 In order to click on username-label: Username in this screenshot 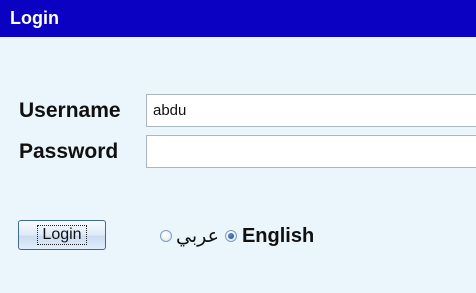, I will do `click(70, 110)`.